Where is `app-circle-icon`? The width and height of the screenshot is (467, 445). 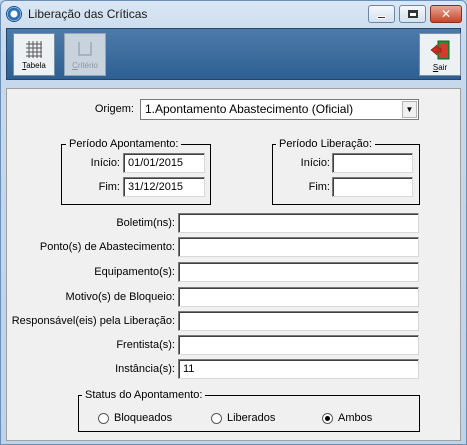
app-circle-icon is located at coordinates (14, 14).